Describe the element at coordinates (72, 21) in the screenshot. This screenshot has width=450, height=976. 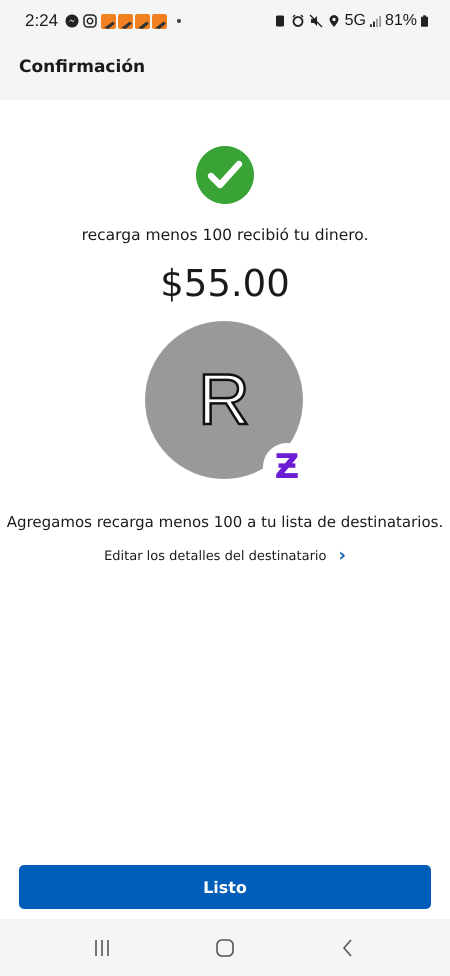
I see `messenger-icon` at that location.